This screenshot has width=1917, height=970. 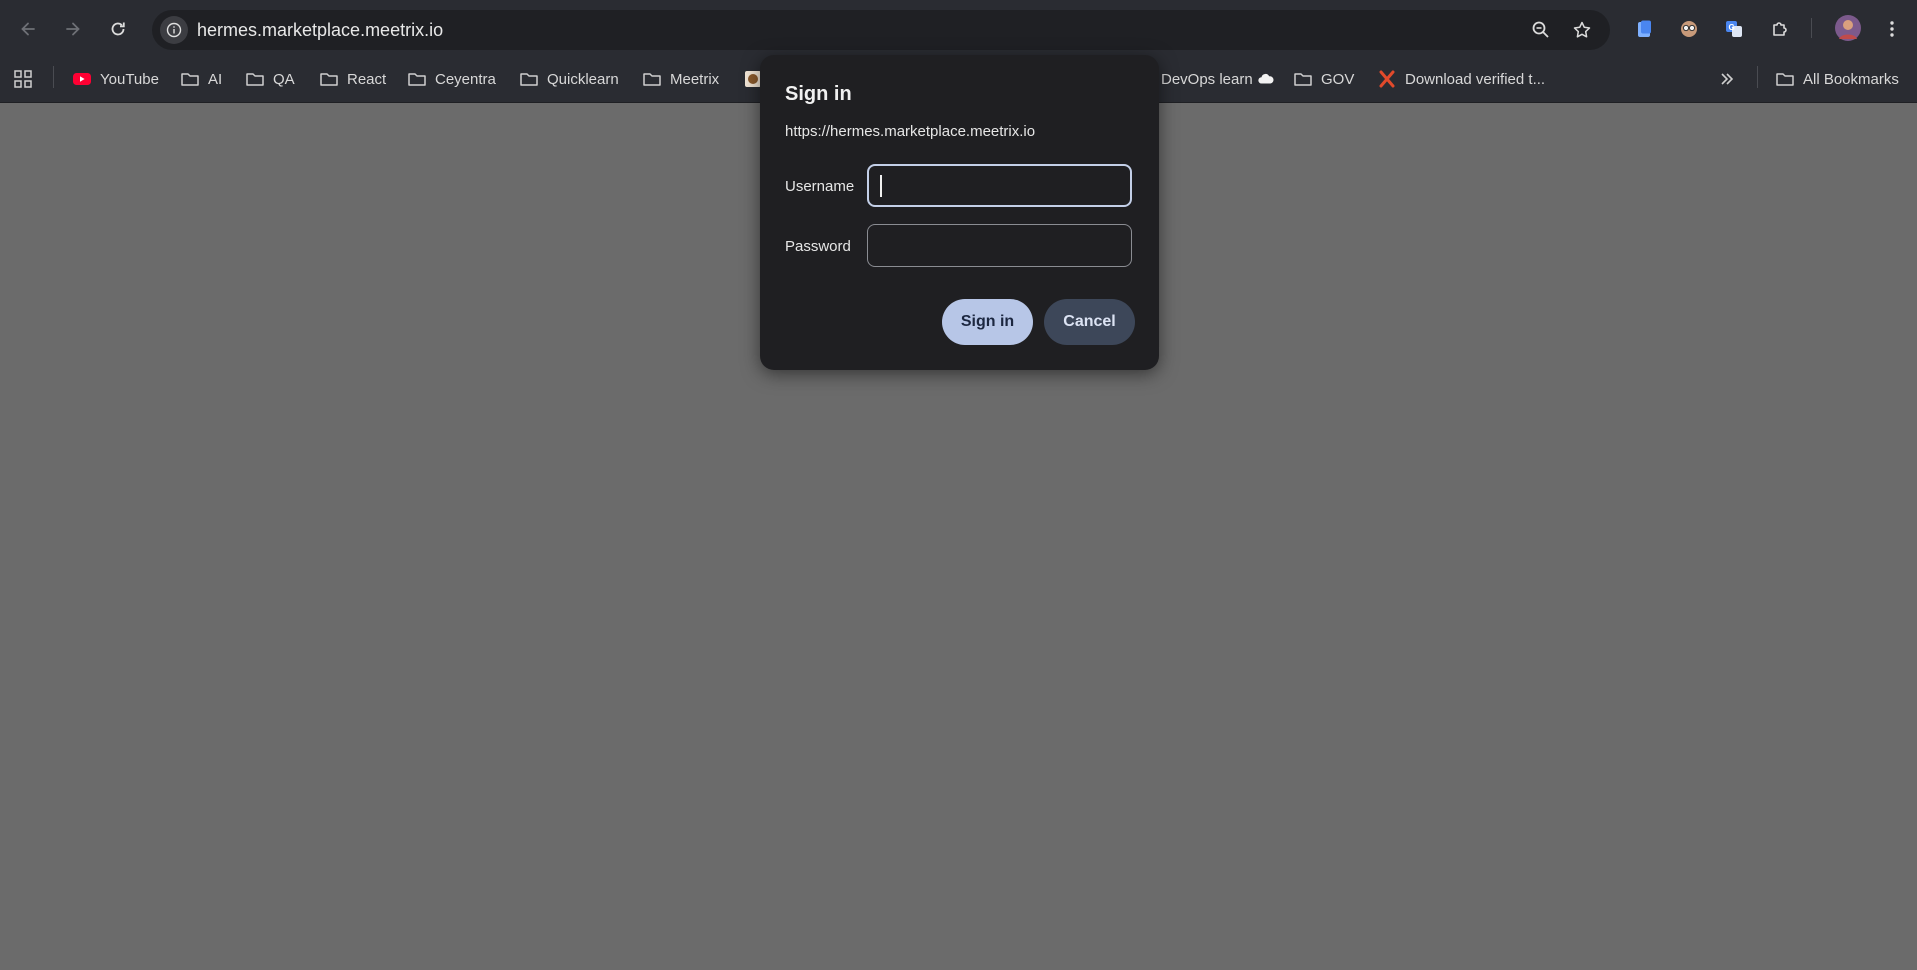 I want to click on forward-button, so click(x=73, y=29).